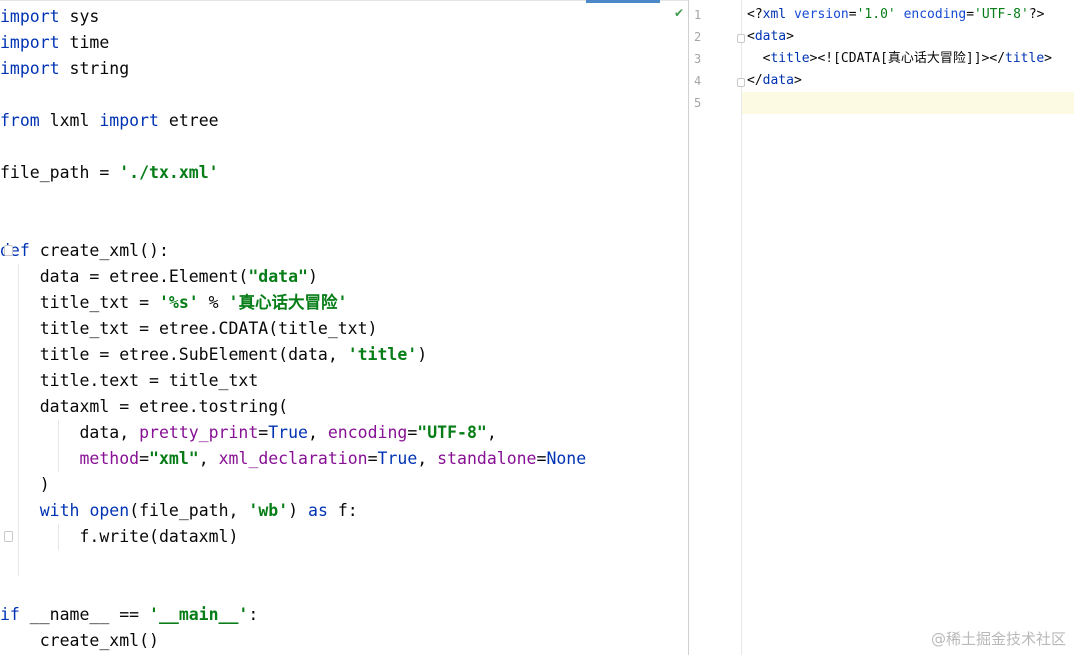 The width and height of the screenshot is (1074, 655). I want to click on xml-line: <data>, so click(899, 37).